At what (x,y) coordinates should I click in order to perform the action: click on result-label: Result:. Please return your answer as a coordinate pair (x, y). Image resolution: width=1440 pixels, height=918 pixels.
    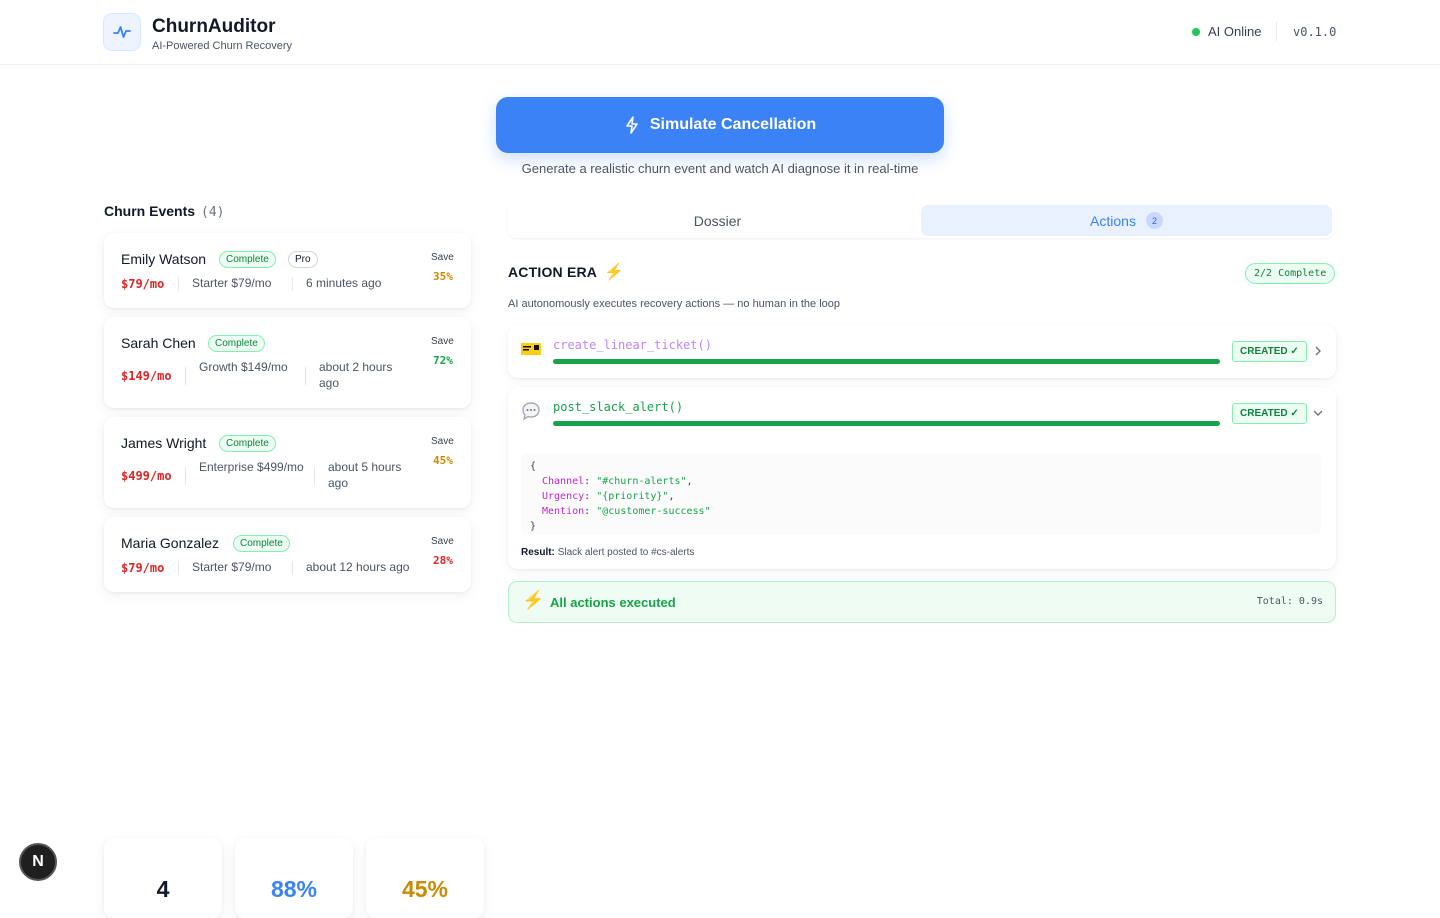
    Looking at the image, I should click on (538, 552).